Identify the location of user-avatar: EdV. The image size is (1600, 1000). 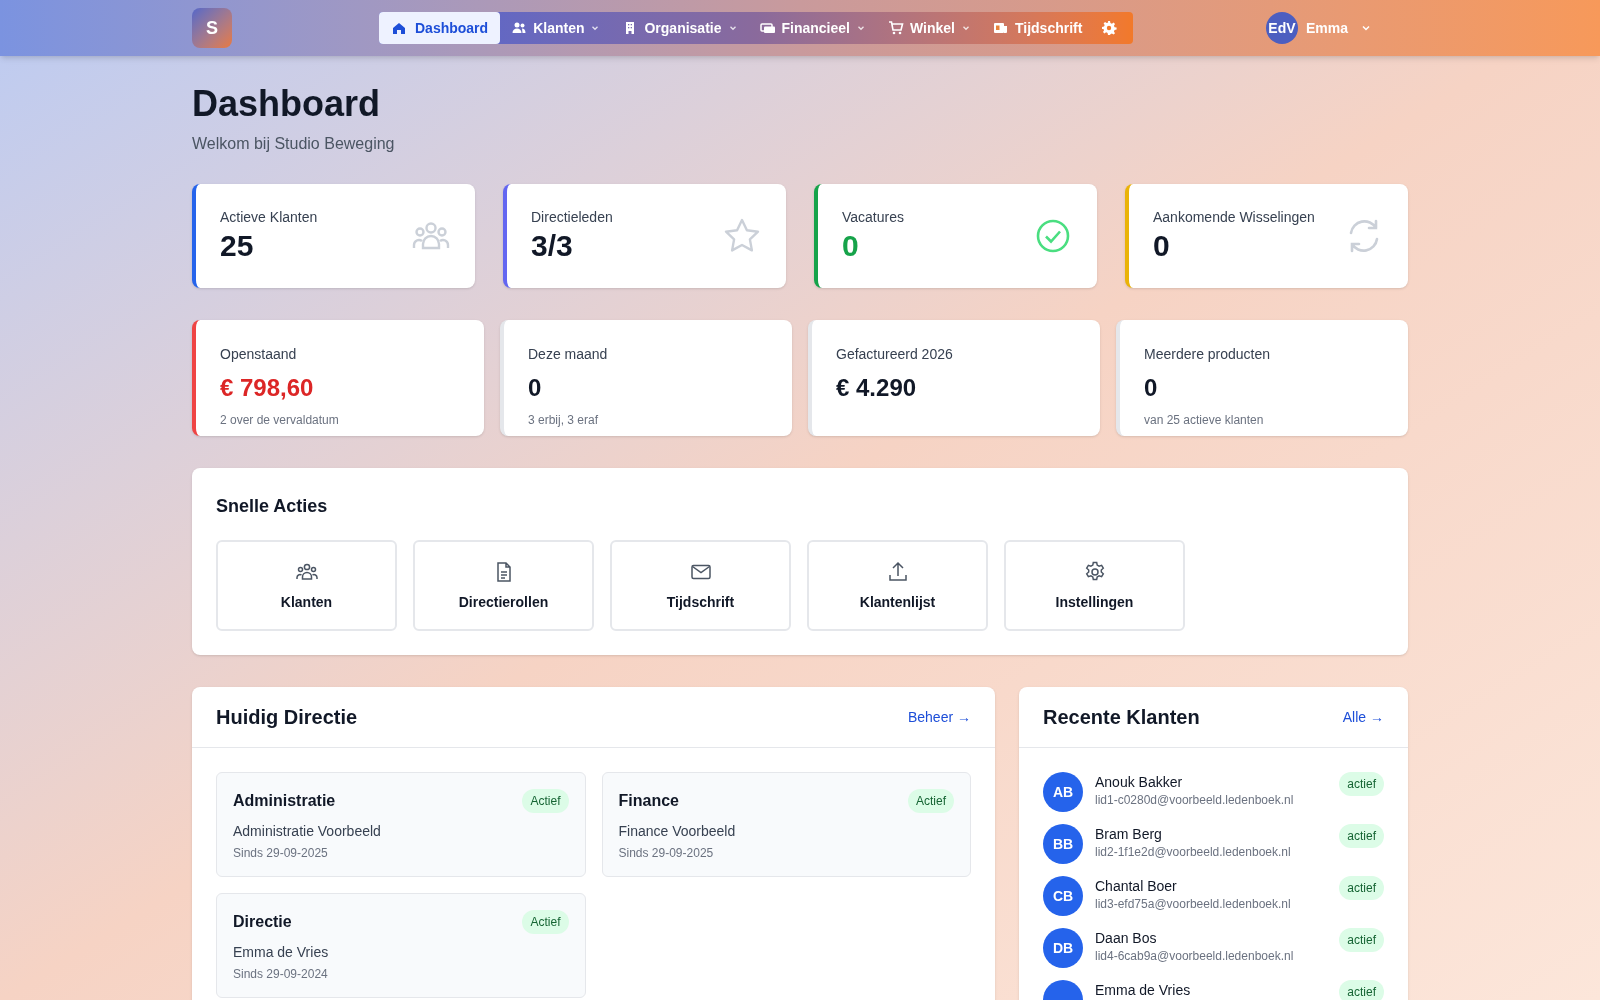
(1281, 28).